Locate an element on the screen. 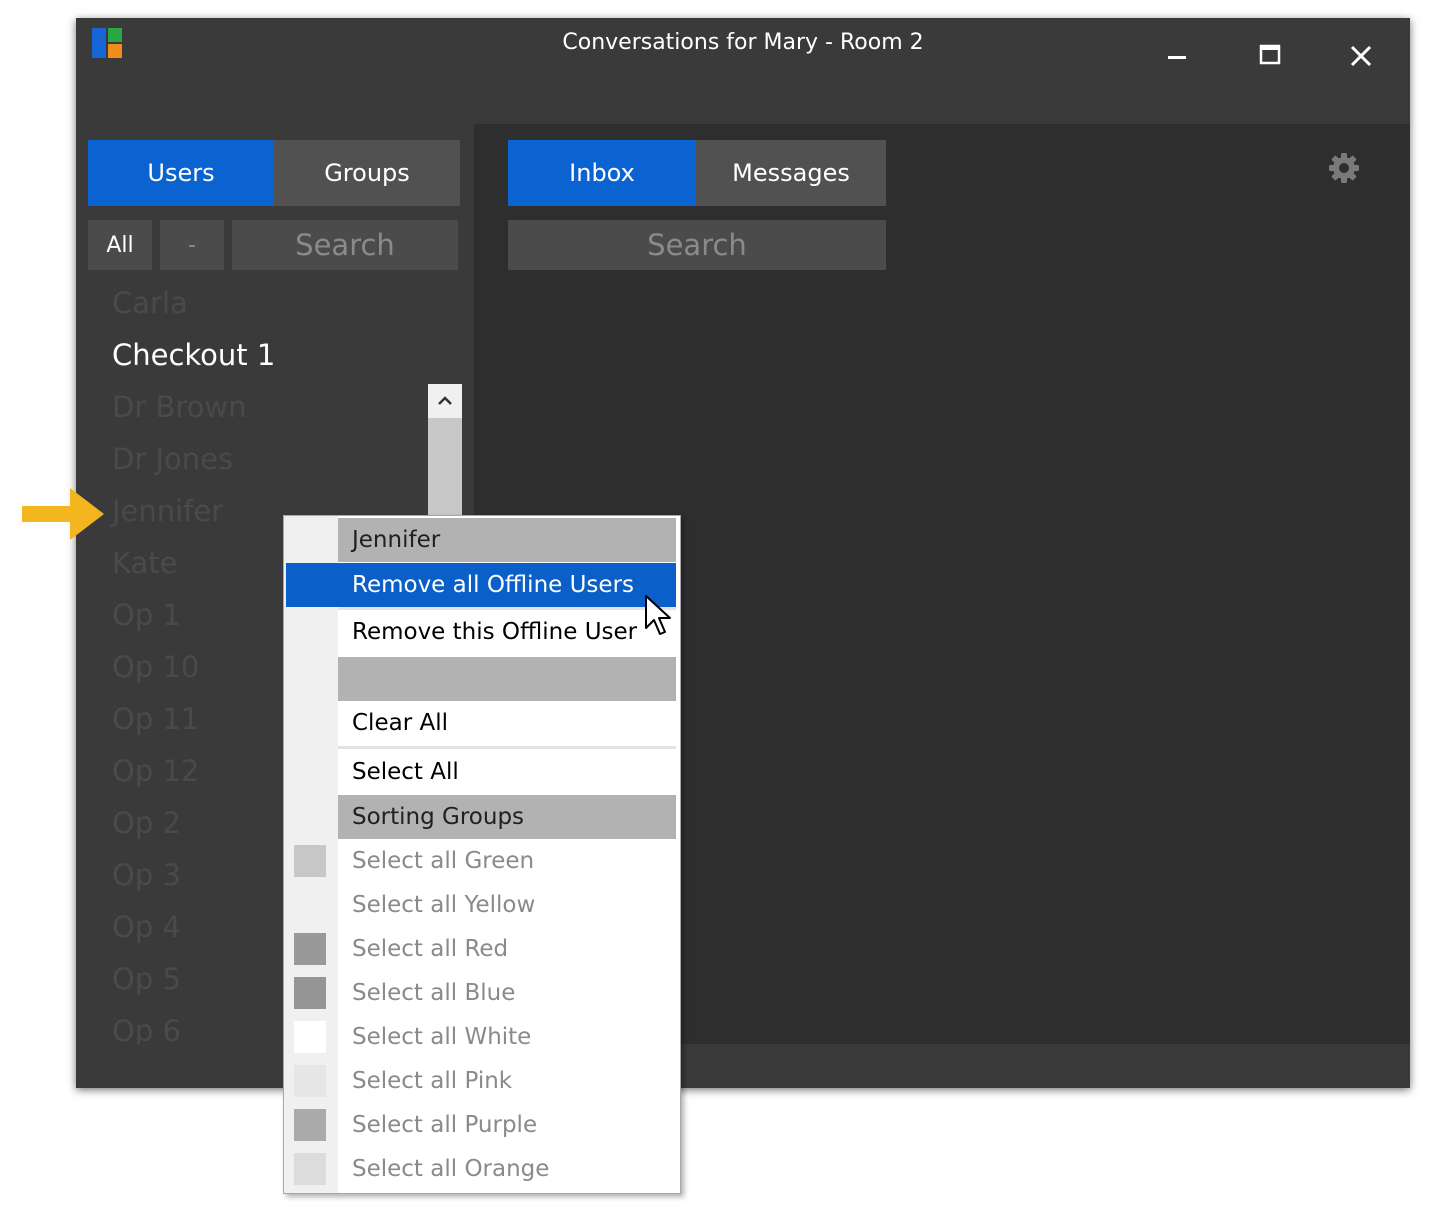 Image resolution: width=1434 pixels, height=1212 pixels. sorting-group-item: Select all Pink is located at coordinates (507, 1081).